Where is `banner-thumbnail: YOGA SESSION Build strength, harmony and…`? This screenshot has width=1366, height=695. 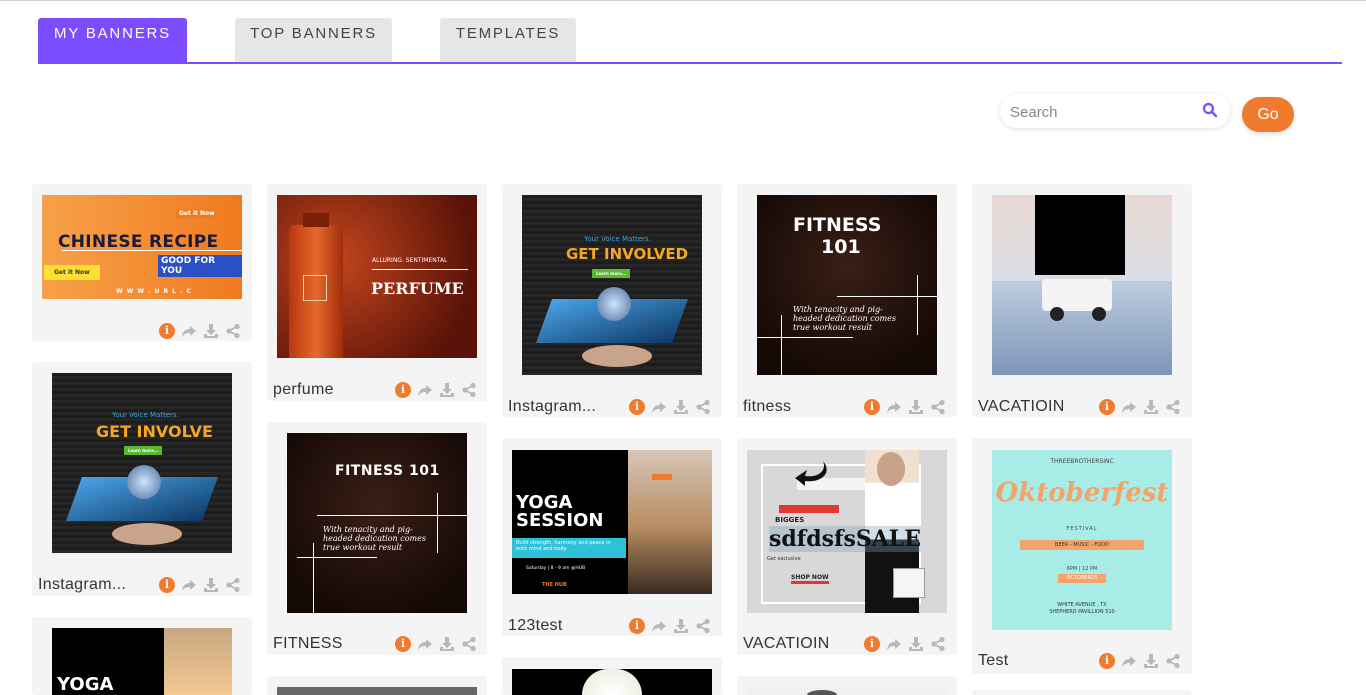
banner-thumbnail: YOGA SESSION Build strength, harmony and… is located at coordinates (612, 522).